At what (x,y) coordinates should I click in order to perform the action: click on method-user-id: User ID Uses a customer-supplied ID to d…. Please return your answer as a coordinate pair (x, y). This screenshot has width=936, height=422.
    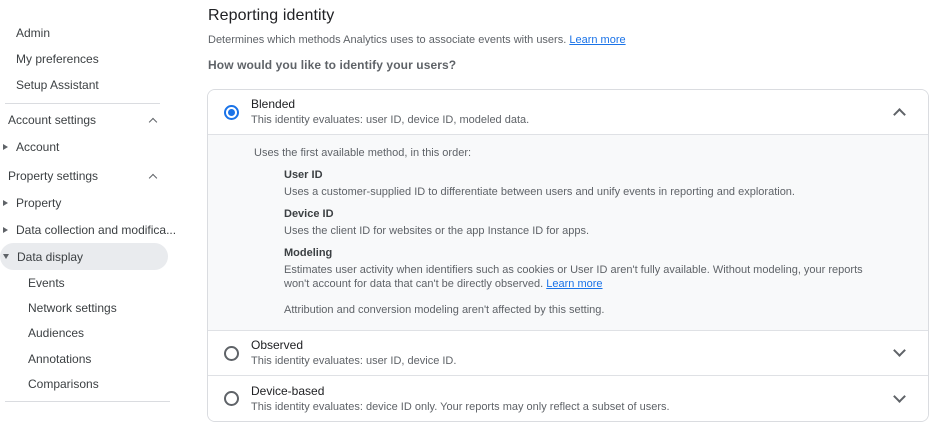
    Looking at the image, I should click on (586, 183).